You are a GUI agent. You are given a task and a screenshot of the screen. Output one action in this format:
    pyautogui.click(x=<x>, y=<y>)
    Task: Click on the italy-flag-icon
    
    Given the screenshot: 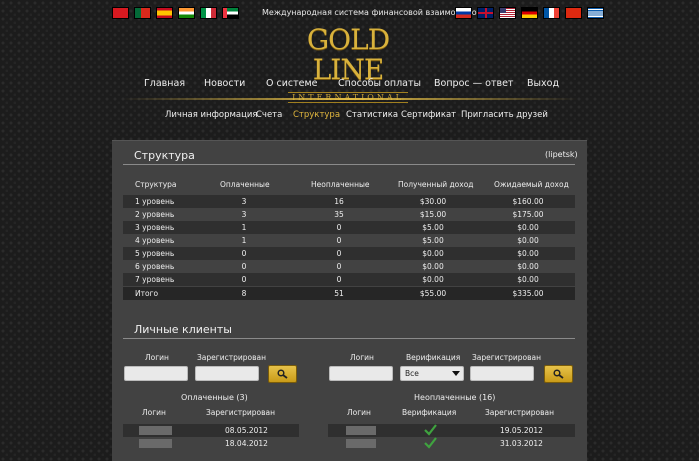 What is the action you would take?
    pyautogui.click(x=208, y=13)
    